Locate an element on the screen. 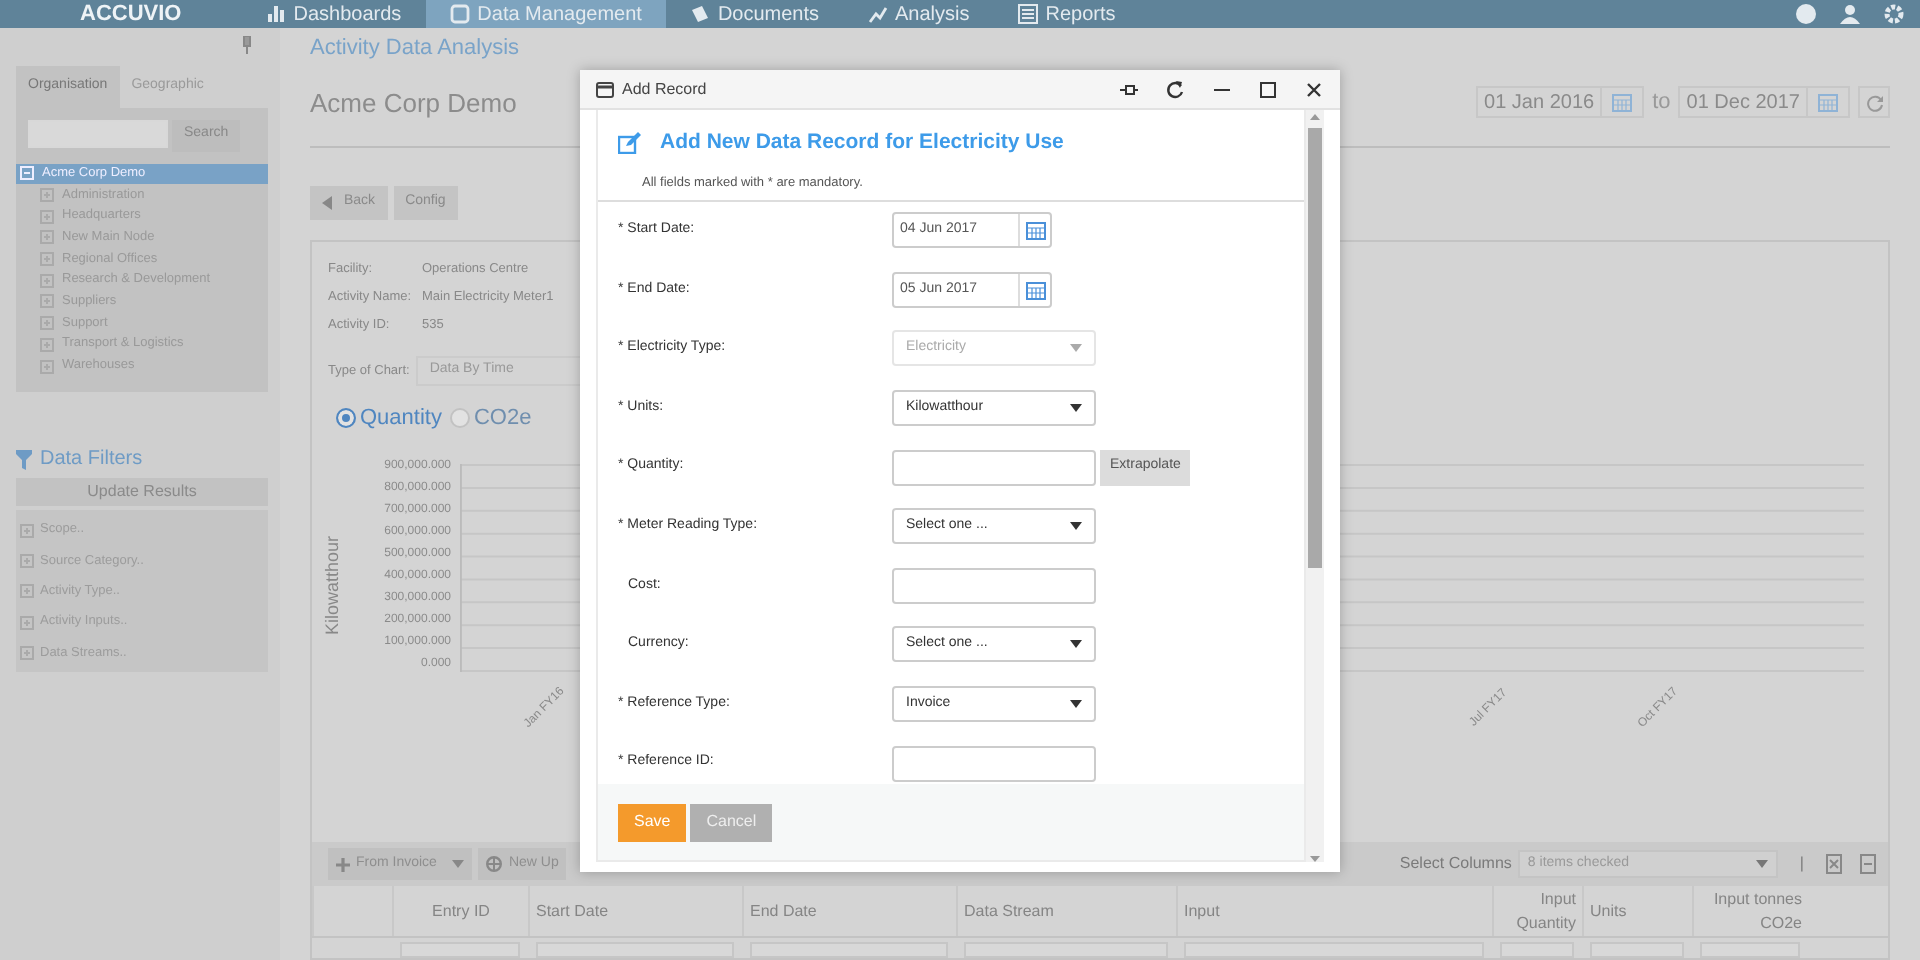 This screenshot has width=1920, height=960. logo-text: ACCUVIO is located at coordinates (131, 15).